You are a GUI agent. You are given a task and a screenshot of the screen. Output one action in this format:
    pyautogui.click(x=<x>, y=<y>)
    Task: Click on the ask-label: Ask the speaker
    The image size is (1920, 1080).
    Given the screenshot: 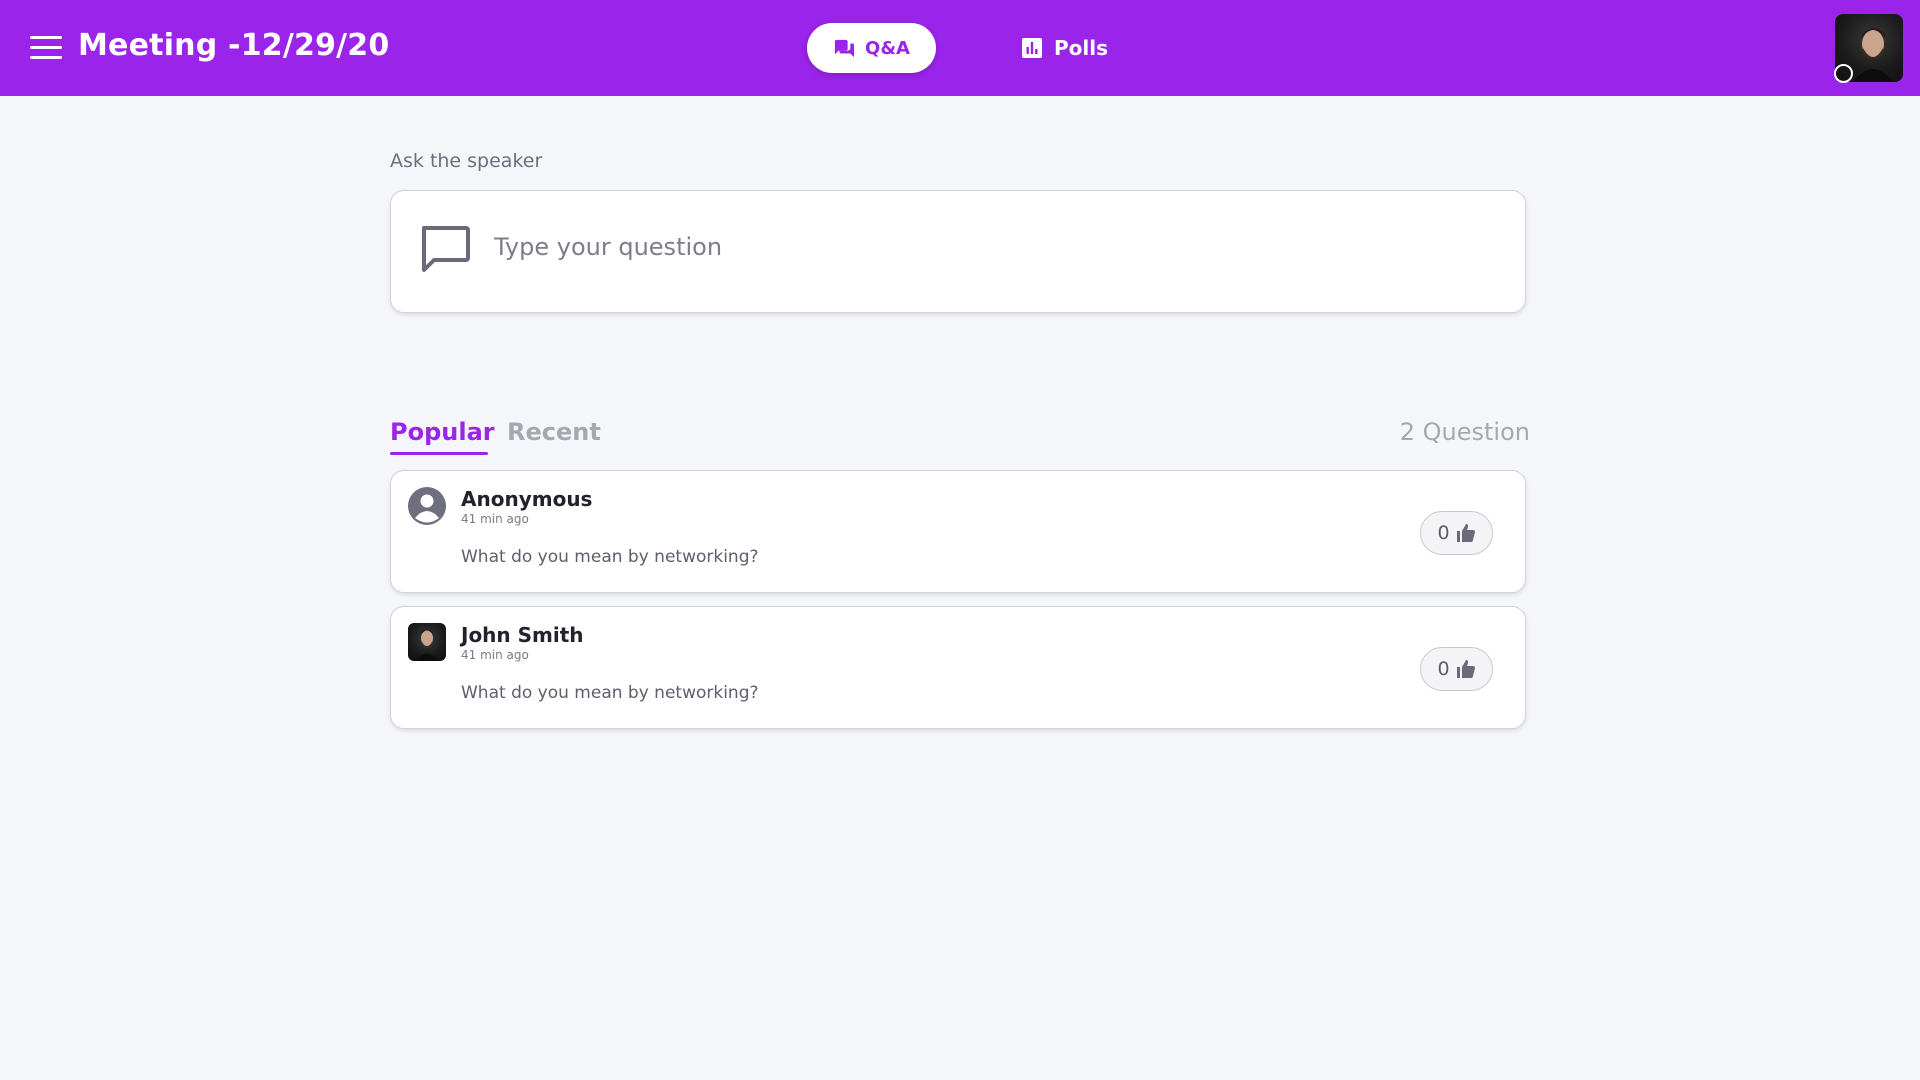 What is the action you would take?
    pyautogui.click(x=466, y=161)
    